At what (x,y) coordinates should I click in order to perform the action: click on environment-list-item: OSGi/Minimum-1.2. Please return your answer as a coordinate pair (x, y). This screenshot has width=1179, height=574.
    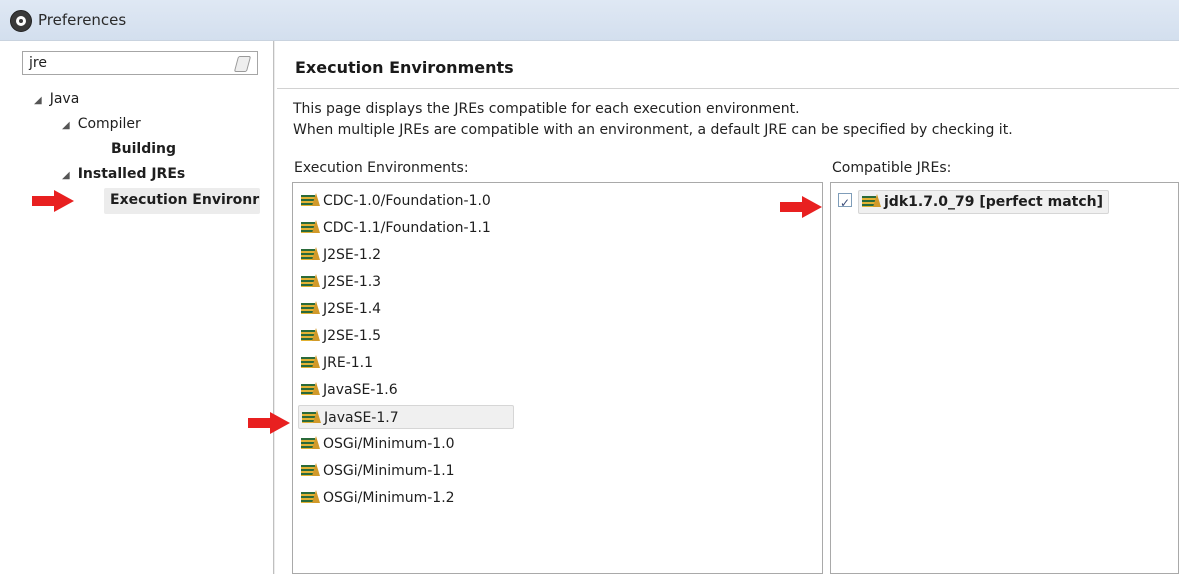
    Looking at the image, I should click on (378, 498).